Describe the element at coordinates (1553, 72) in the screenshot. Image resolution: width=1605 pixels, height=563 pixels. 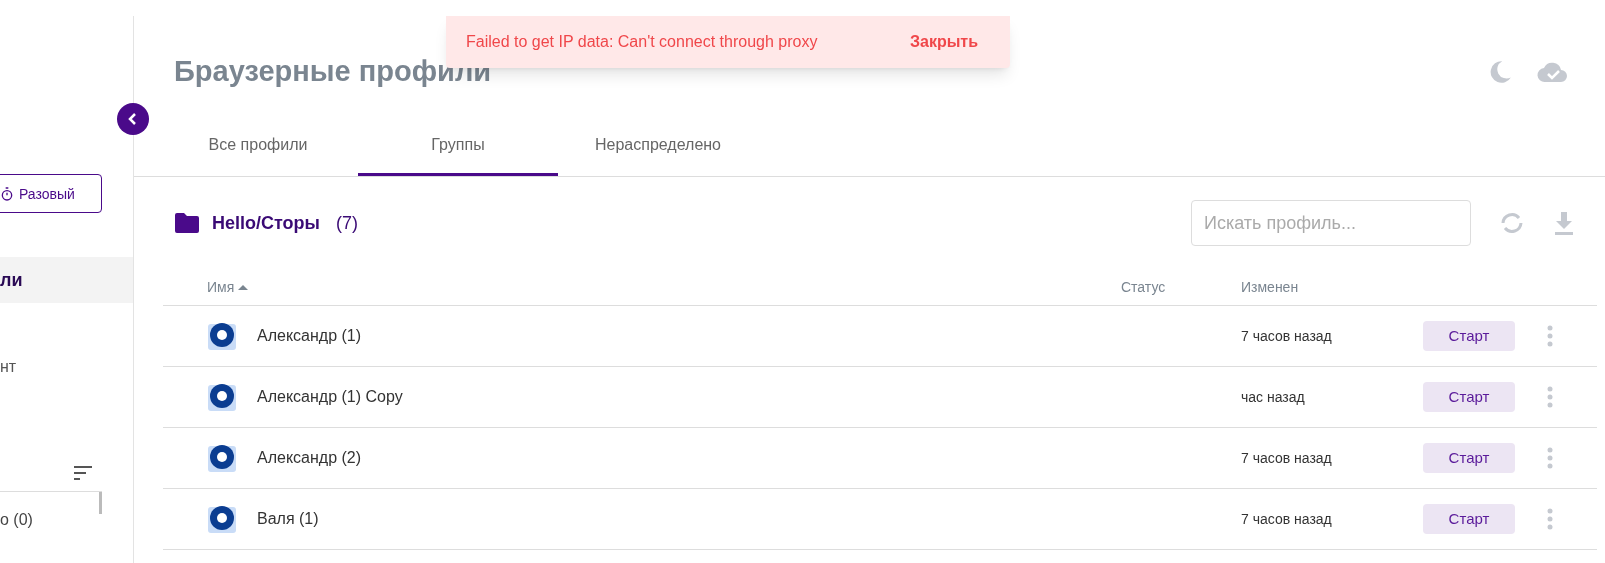
I see `cloud-check-icon` at that location.